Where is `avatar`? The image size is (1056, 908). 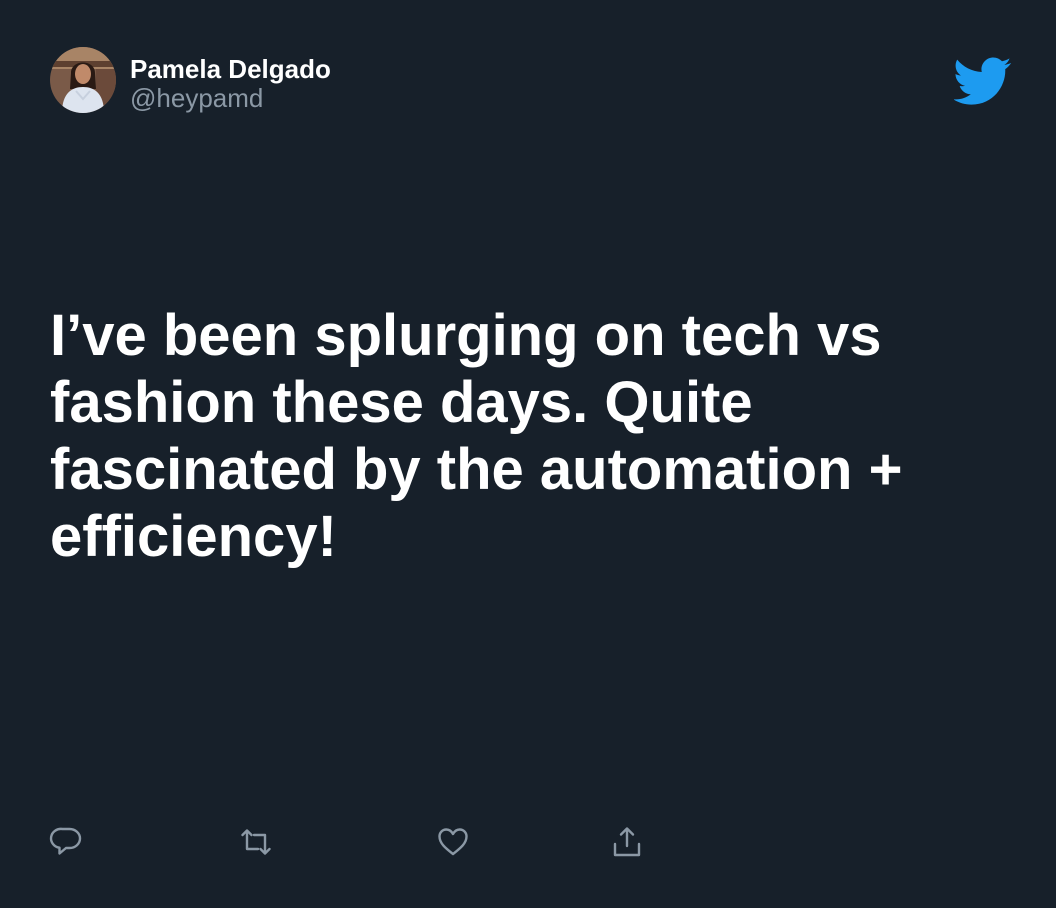
avatar is located at coordinates (83, 80).